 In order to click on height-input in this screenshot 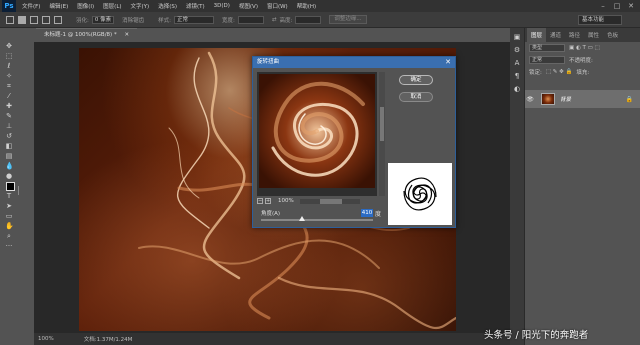, I will do `click(308, 19)`.